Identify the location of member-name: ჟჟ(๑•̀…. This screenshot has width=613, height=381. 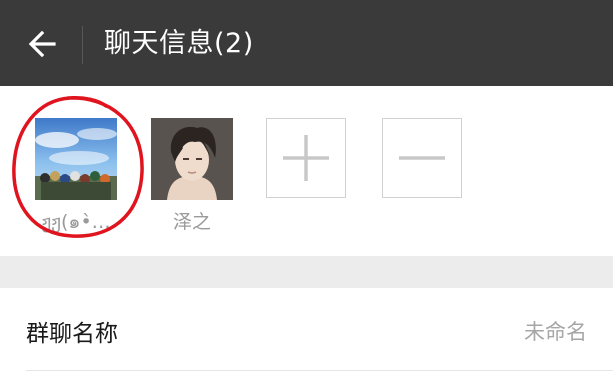
(76, 222).